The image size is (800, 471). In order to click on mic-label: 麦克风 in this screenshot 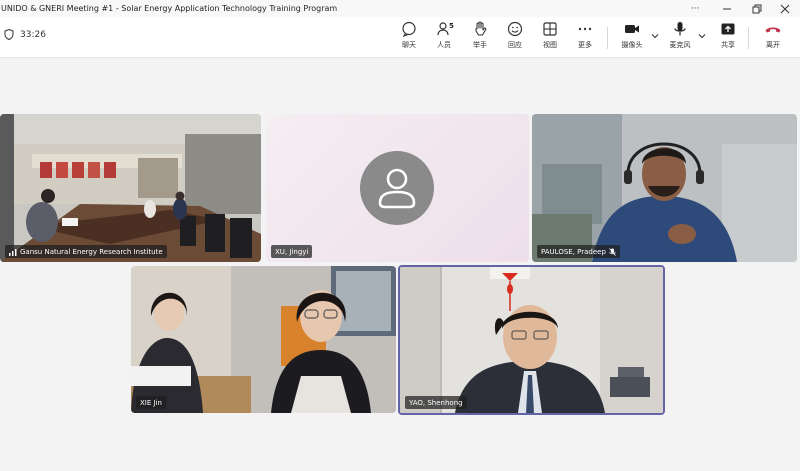, I will do `click(680, 45)`.